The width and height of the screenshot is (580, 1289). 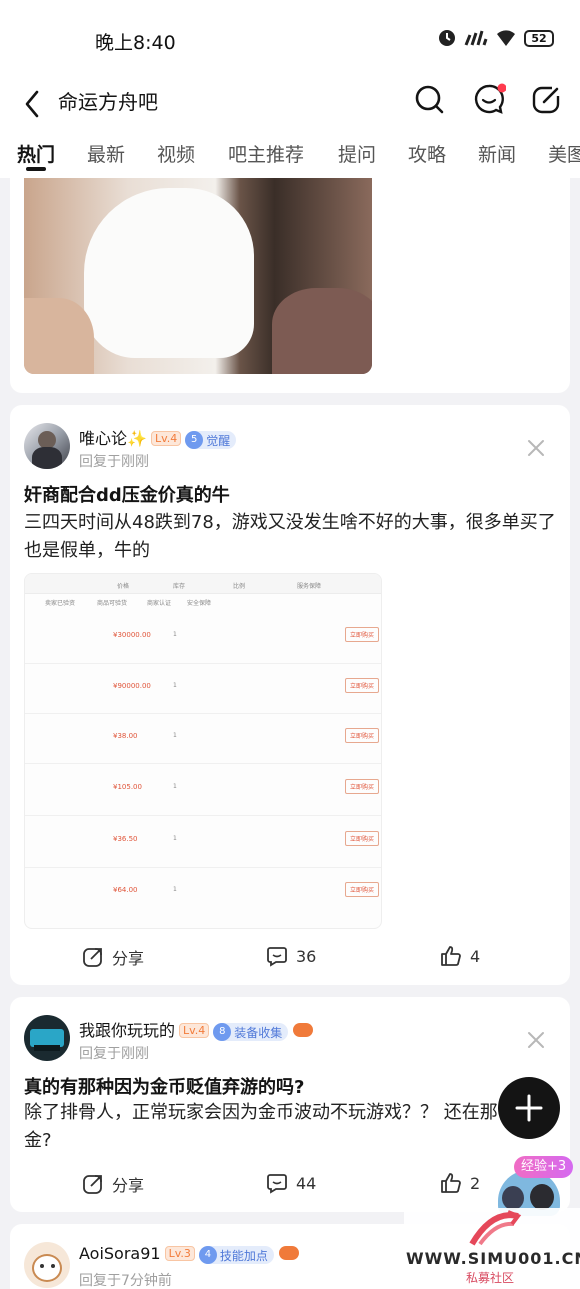 I want to click on title-badge: 5 觉醒, so click(x=211, y=440).